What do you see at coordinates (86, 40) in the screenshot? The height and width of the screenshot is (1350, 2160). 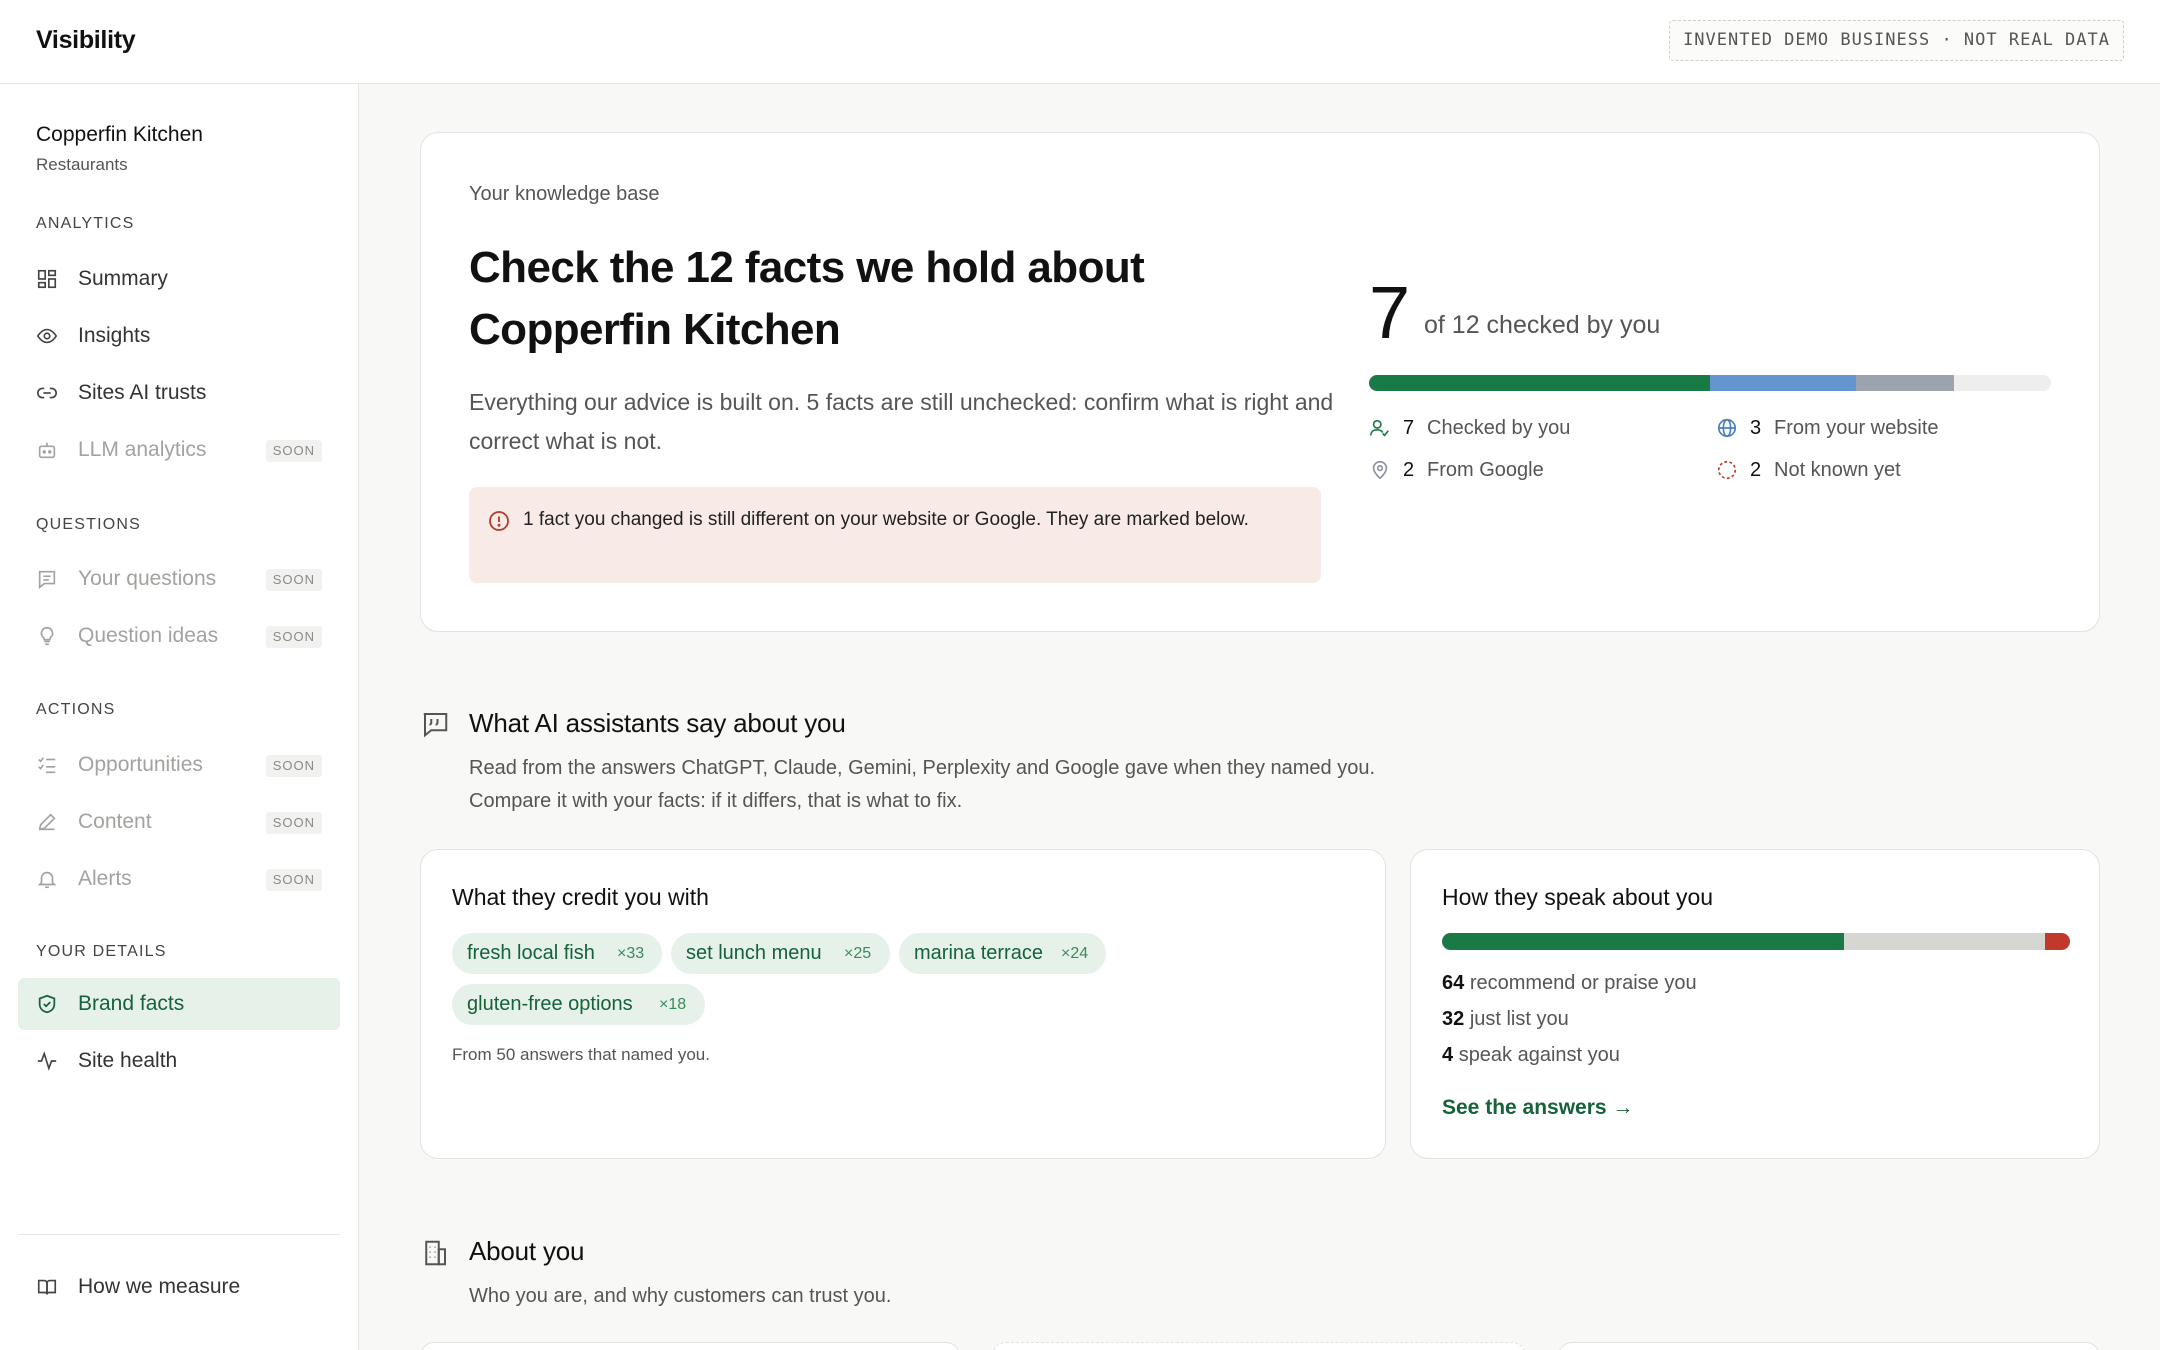 I see `app-title: Visibility` at bounding box center [86, 40].